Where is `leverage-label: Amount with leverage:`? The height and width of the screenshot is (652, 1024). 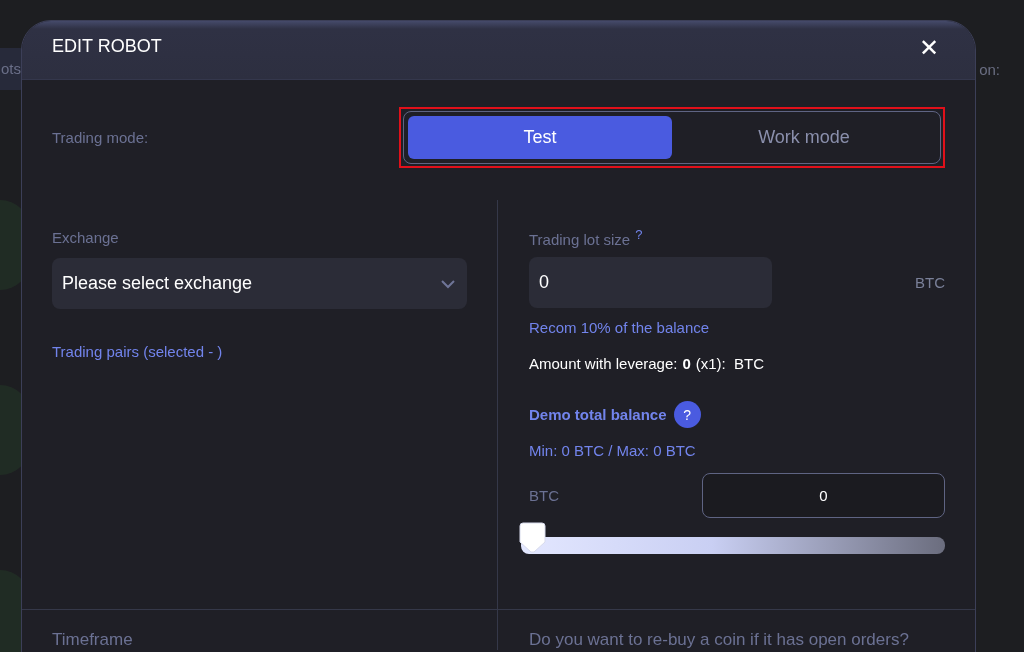 leverage-label: Amount with leverage: is located at coordinates (603, 363).